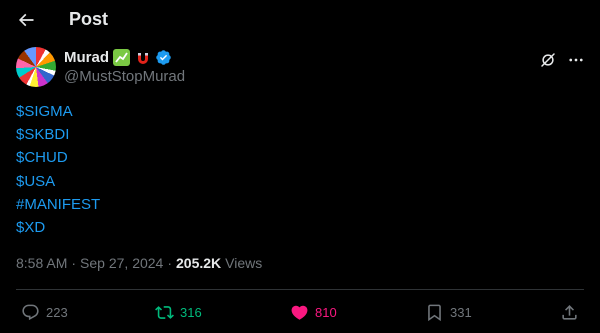 This screenshot has width=600, height=333. I want to click on action-bar: 223 316 810 331, so click(300, 312).